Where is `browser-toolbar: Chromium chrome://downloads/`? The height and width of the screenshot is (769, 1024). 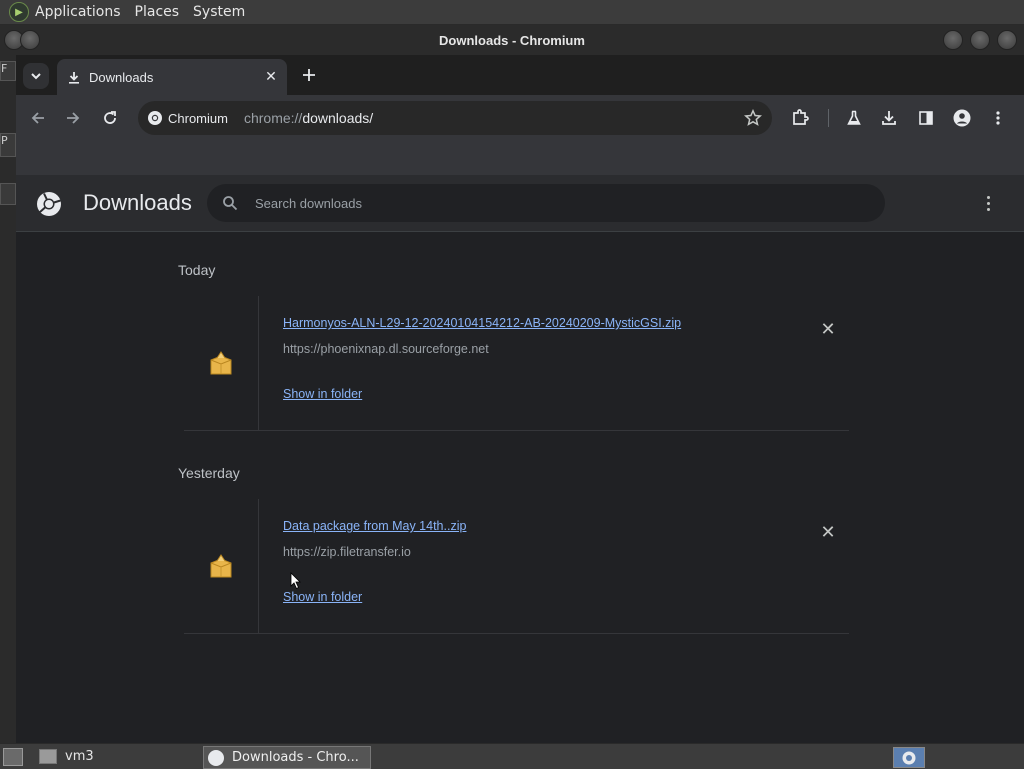 browser-toolbar: Chromium chrome://downloads/ is located at coordinates (520, 118).